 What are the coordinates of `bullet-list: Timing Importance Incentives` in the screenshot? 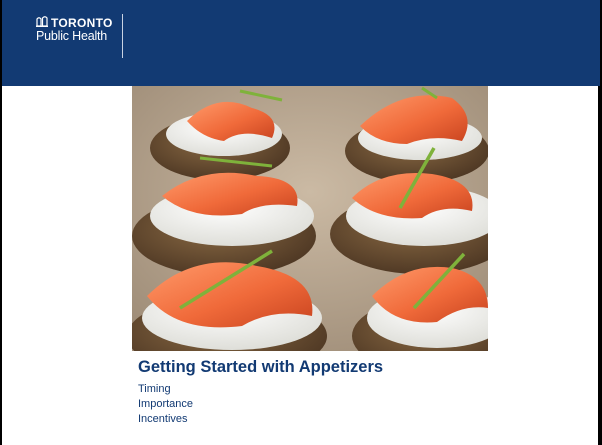 It's located at (165, 404).